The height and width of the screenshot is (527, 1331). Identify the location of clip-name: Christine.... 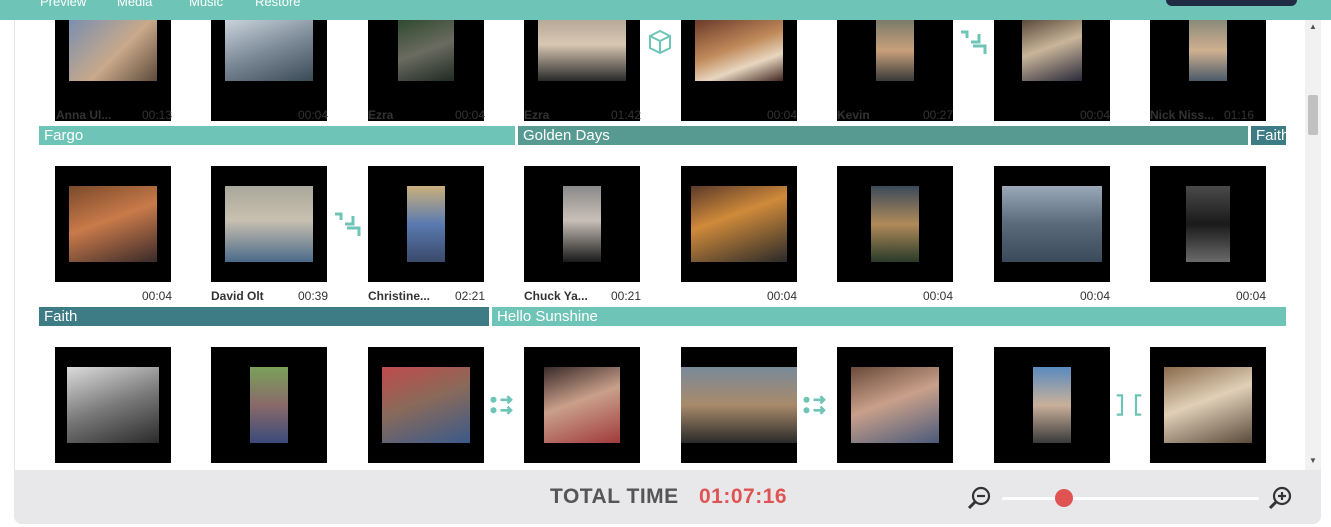
(399, 296).